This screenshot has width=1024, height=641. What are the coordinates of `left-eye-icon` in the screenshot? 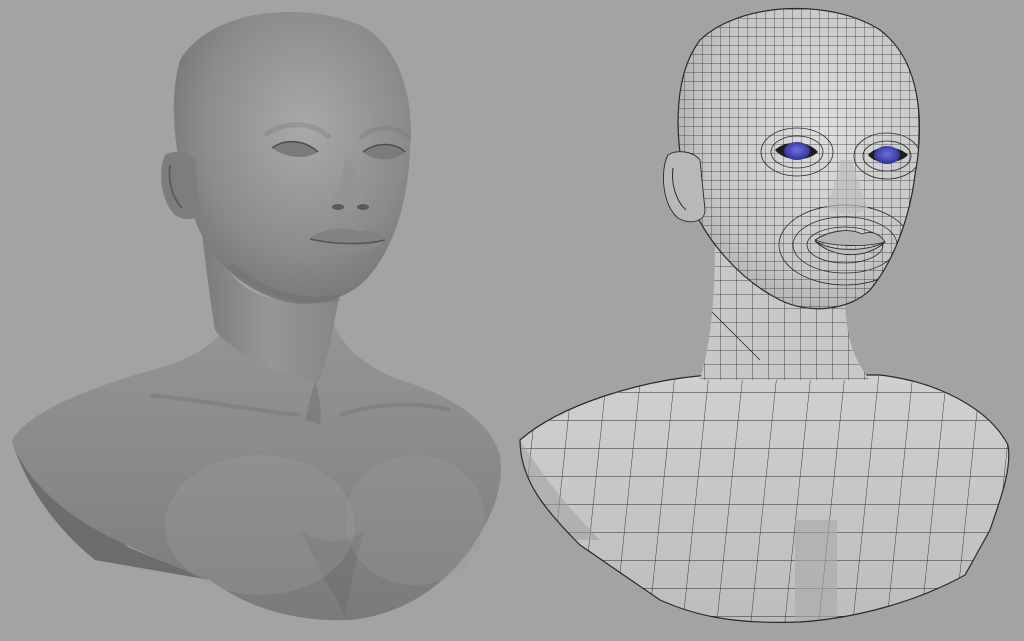 It's located at (797, 151).